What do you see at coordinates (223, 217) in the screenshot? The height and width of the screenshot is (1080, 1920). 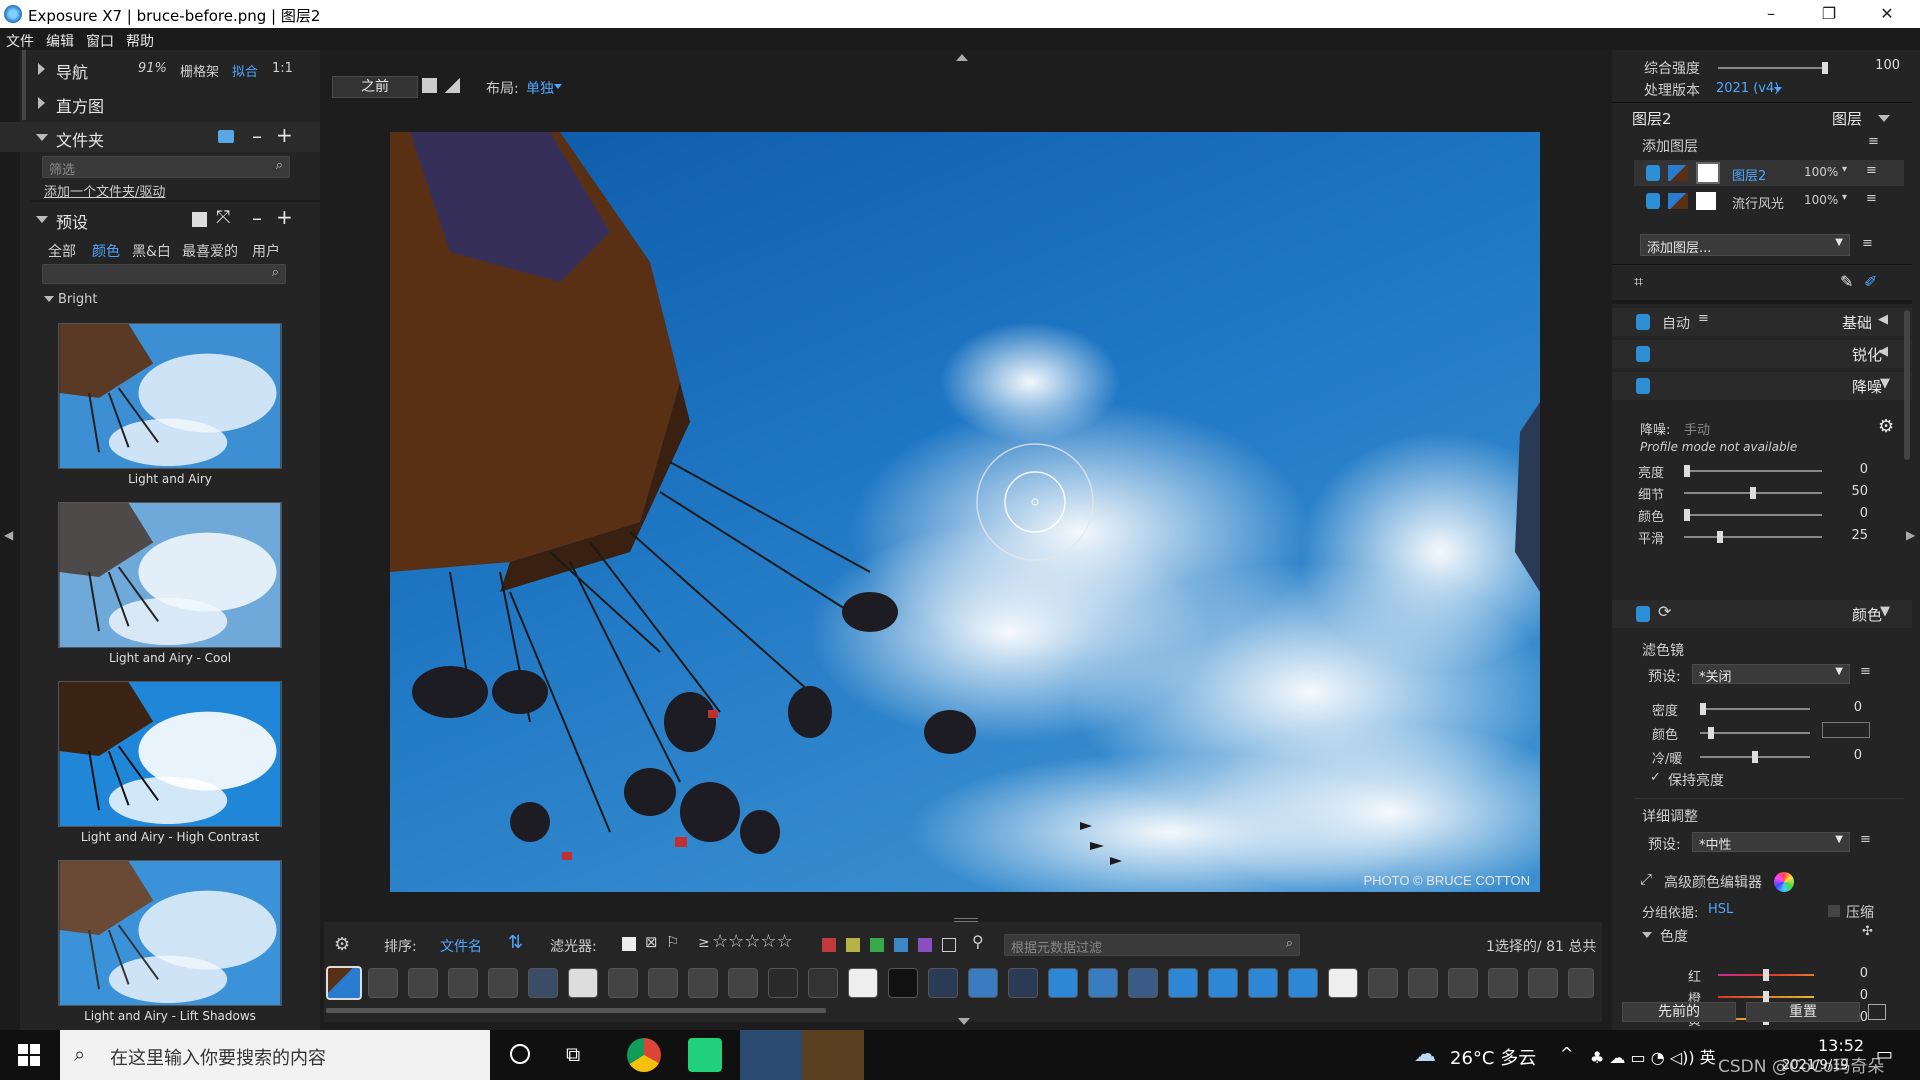 I see `collapse-all-icon: ⤧` at bounding box center [223, 217].